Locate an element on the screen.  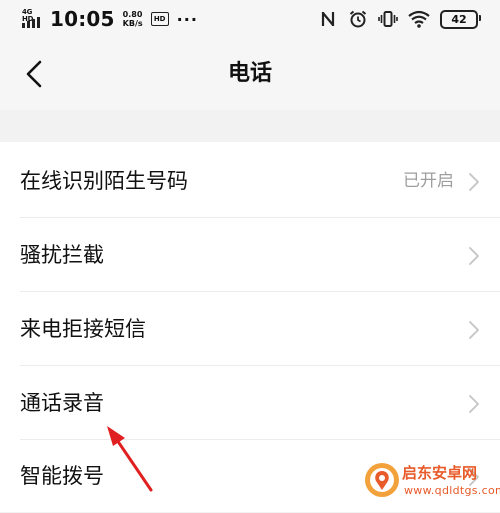
signal-icon: 4G HD is located at coordinates (33, 19).